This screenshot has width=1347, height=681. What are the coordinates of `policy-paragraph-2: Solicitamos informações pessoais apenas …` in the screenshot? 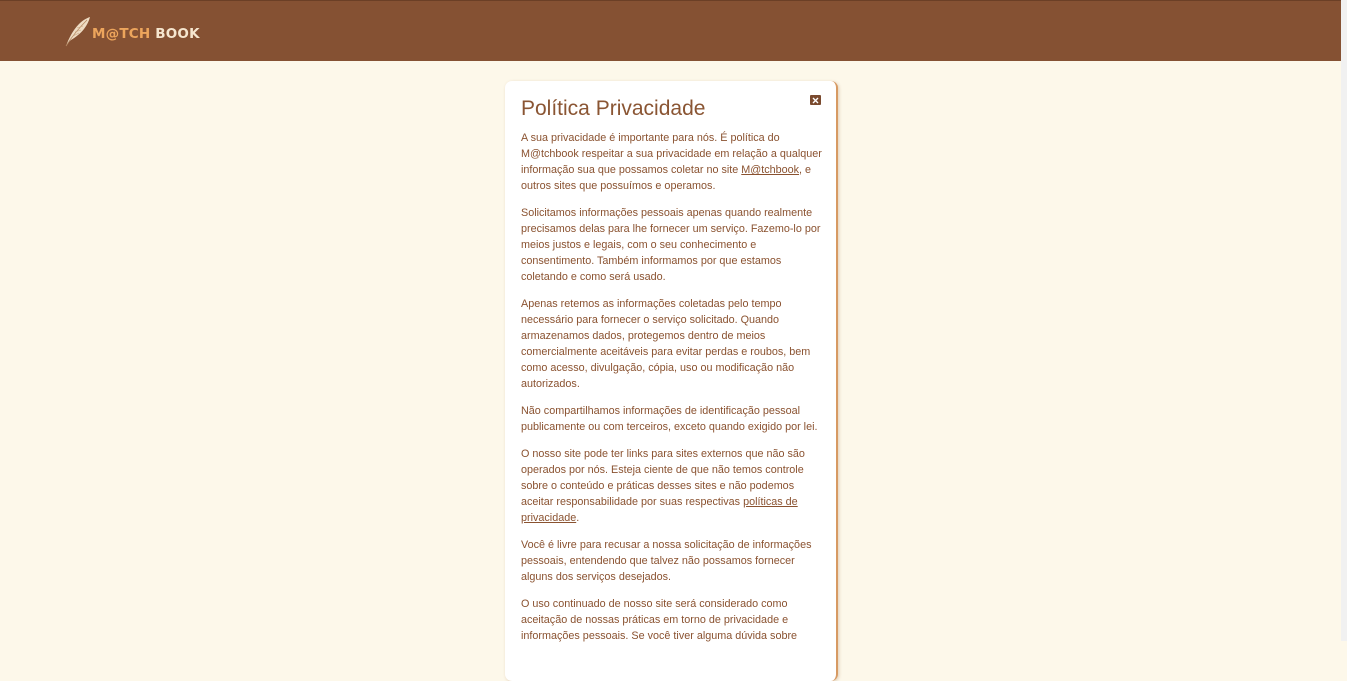 It's located at (671, 245).